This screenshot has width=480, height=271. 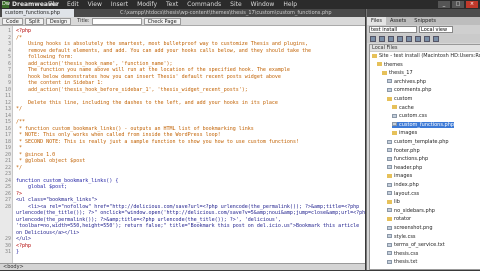 What do you see at coordinates (19, 148) in the screenshot?
I see `code-line: *` at bounding box center [19, 148].